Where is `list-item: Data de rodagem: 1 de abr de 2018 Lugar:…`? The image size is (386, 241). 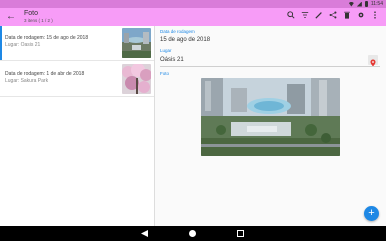 list-item: Data de rodagem: 1 de abr de 2018 Lugar:… is located at coordinates (77, 79).